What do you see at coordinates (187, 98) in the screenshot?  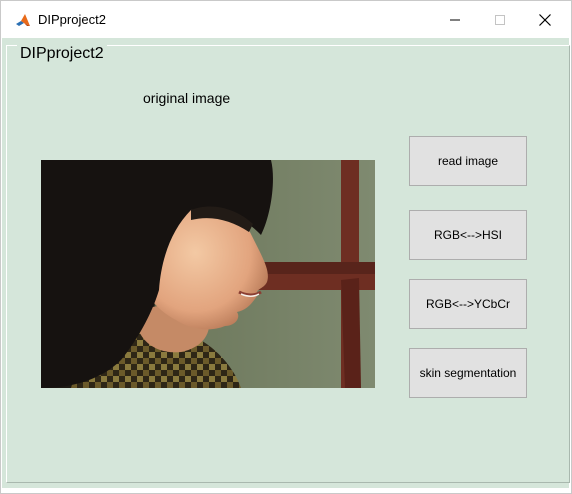 I see `original-image-label: original image` at bounding box center [187, 98].